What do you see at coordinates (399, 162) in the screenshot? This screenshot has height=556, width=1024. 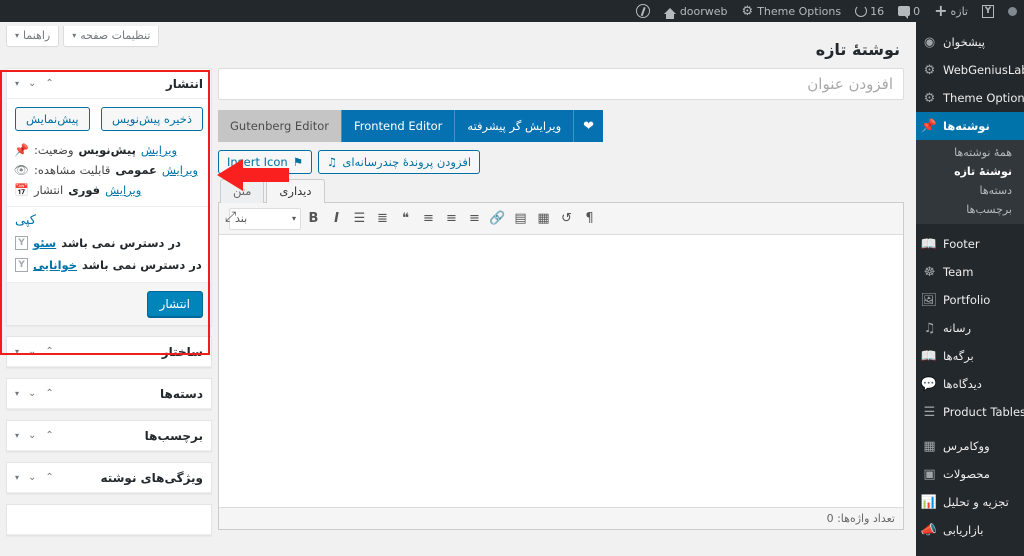 I see `add-media-button: افزودن پروندهٔ چندرسانه‌ای ♫` at bounding box center [399, 162].